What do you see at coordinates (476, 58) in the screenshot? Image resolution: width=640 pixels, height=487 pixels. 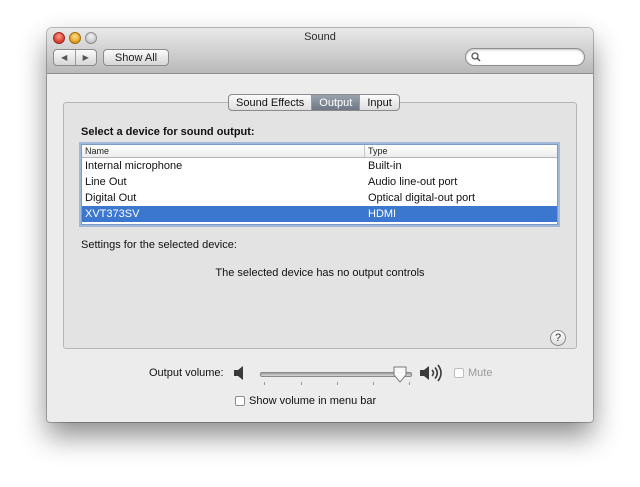 I see `search-icon` at bounding box center [476, 58].